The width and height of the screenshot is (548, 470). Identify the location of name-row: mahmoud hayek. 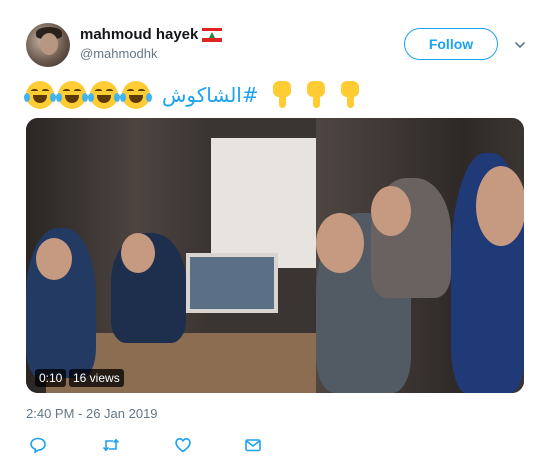
(151, 34).